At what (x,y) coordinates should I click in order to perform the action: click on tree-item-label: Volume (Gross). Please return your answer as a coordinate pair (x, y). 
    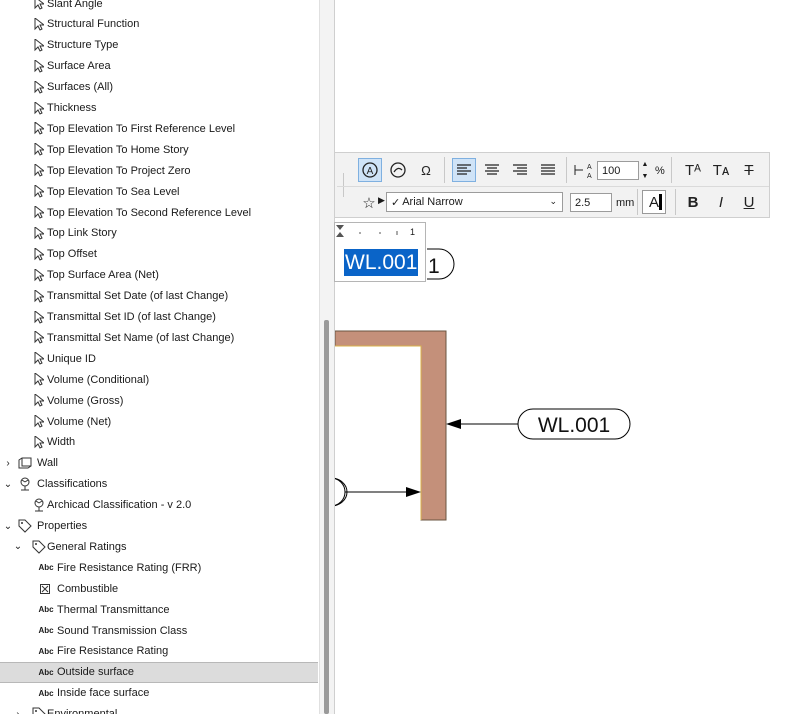
    Looking at the image, I should click on (85, 400).